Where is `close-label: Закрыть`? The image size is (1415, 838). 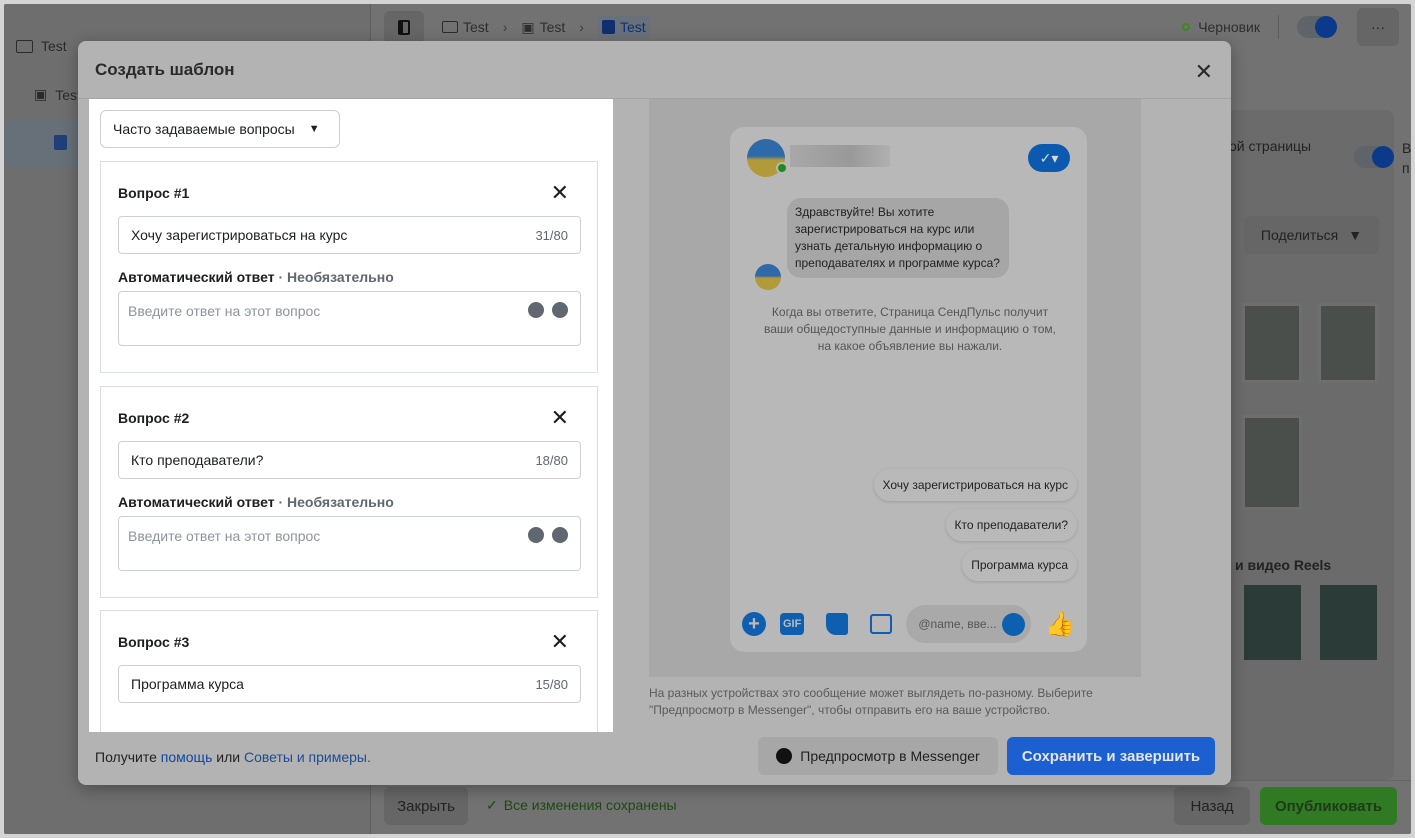
close-label: Закрыть is located at coordinates (426, 806).